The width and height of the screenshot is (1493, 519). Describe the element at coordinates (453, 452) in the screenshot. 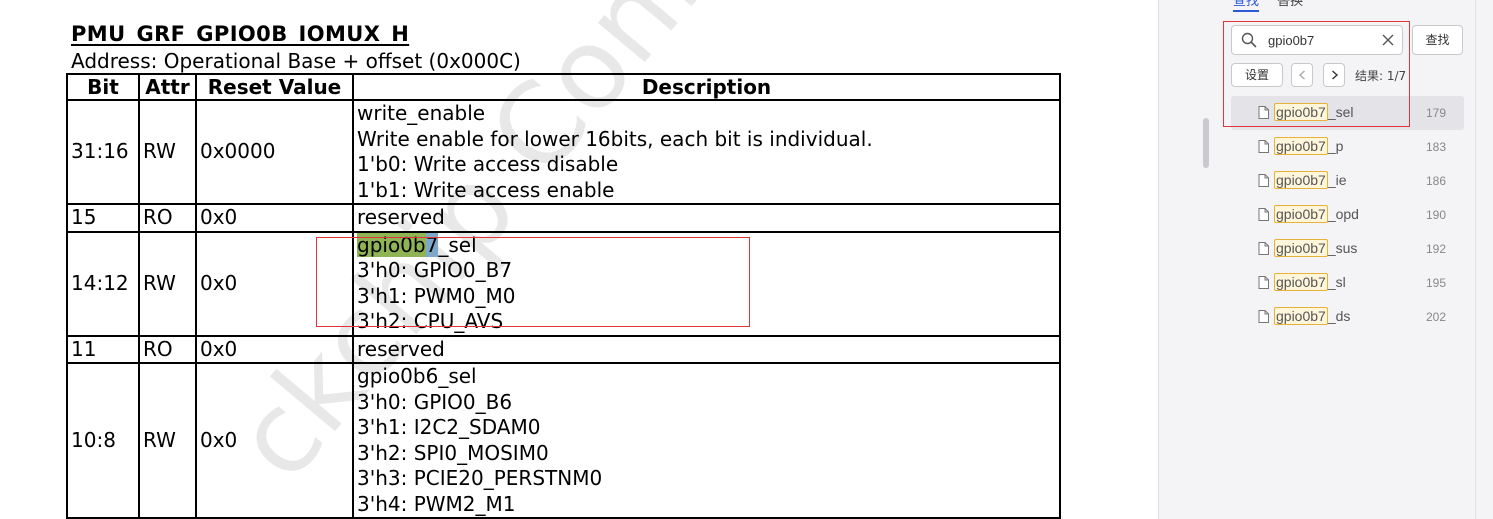

I see `description-line: 3'h2: SPI0_MOSIM0` at that location.